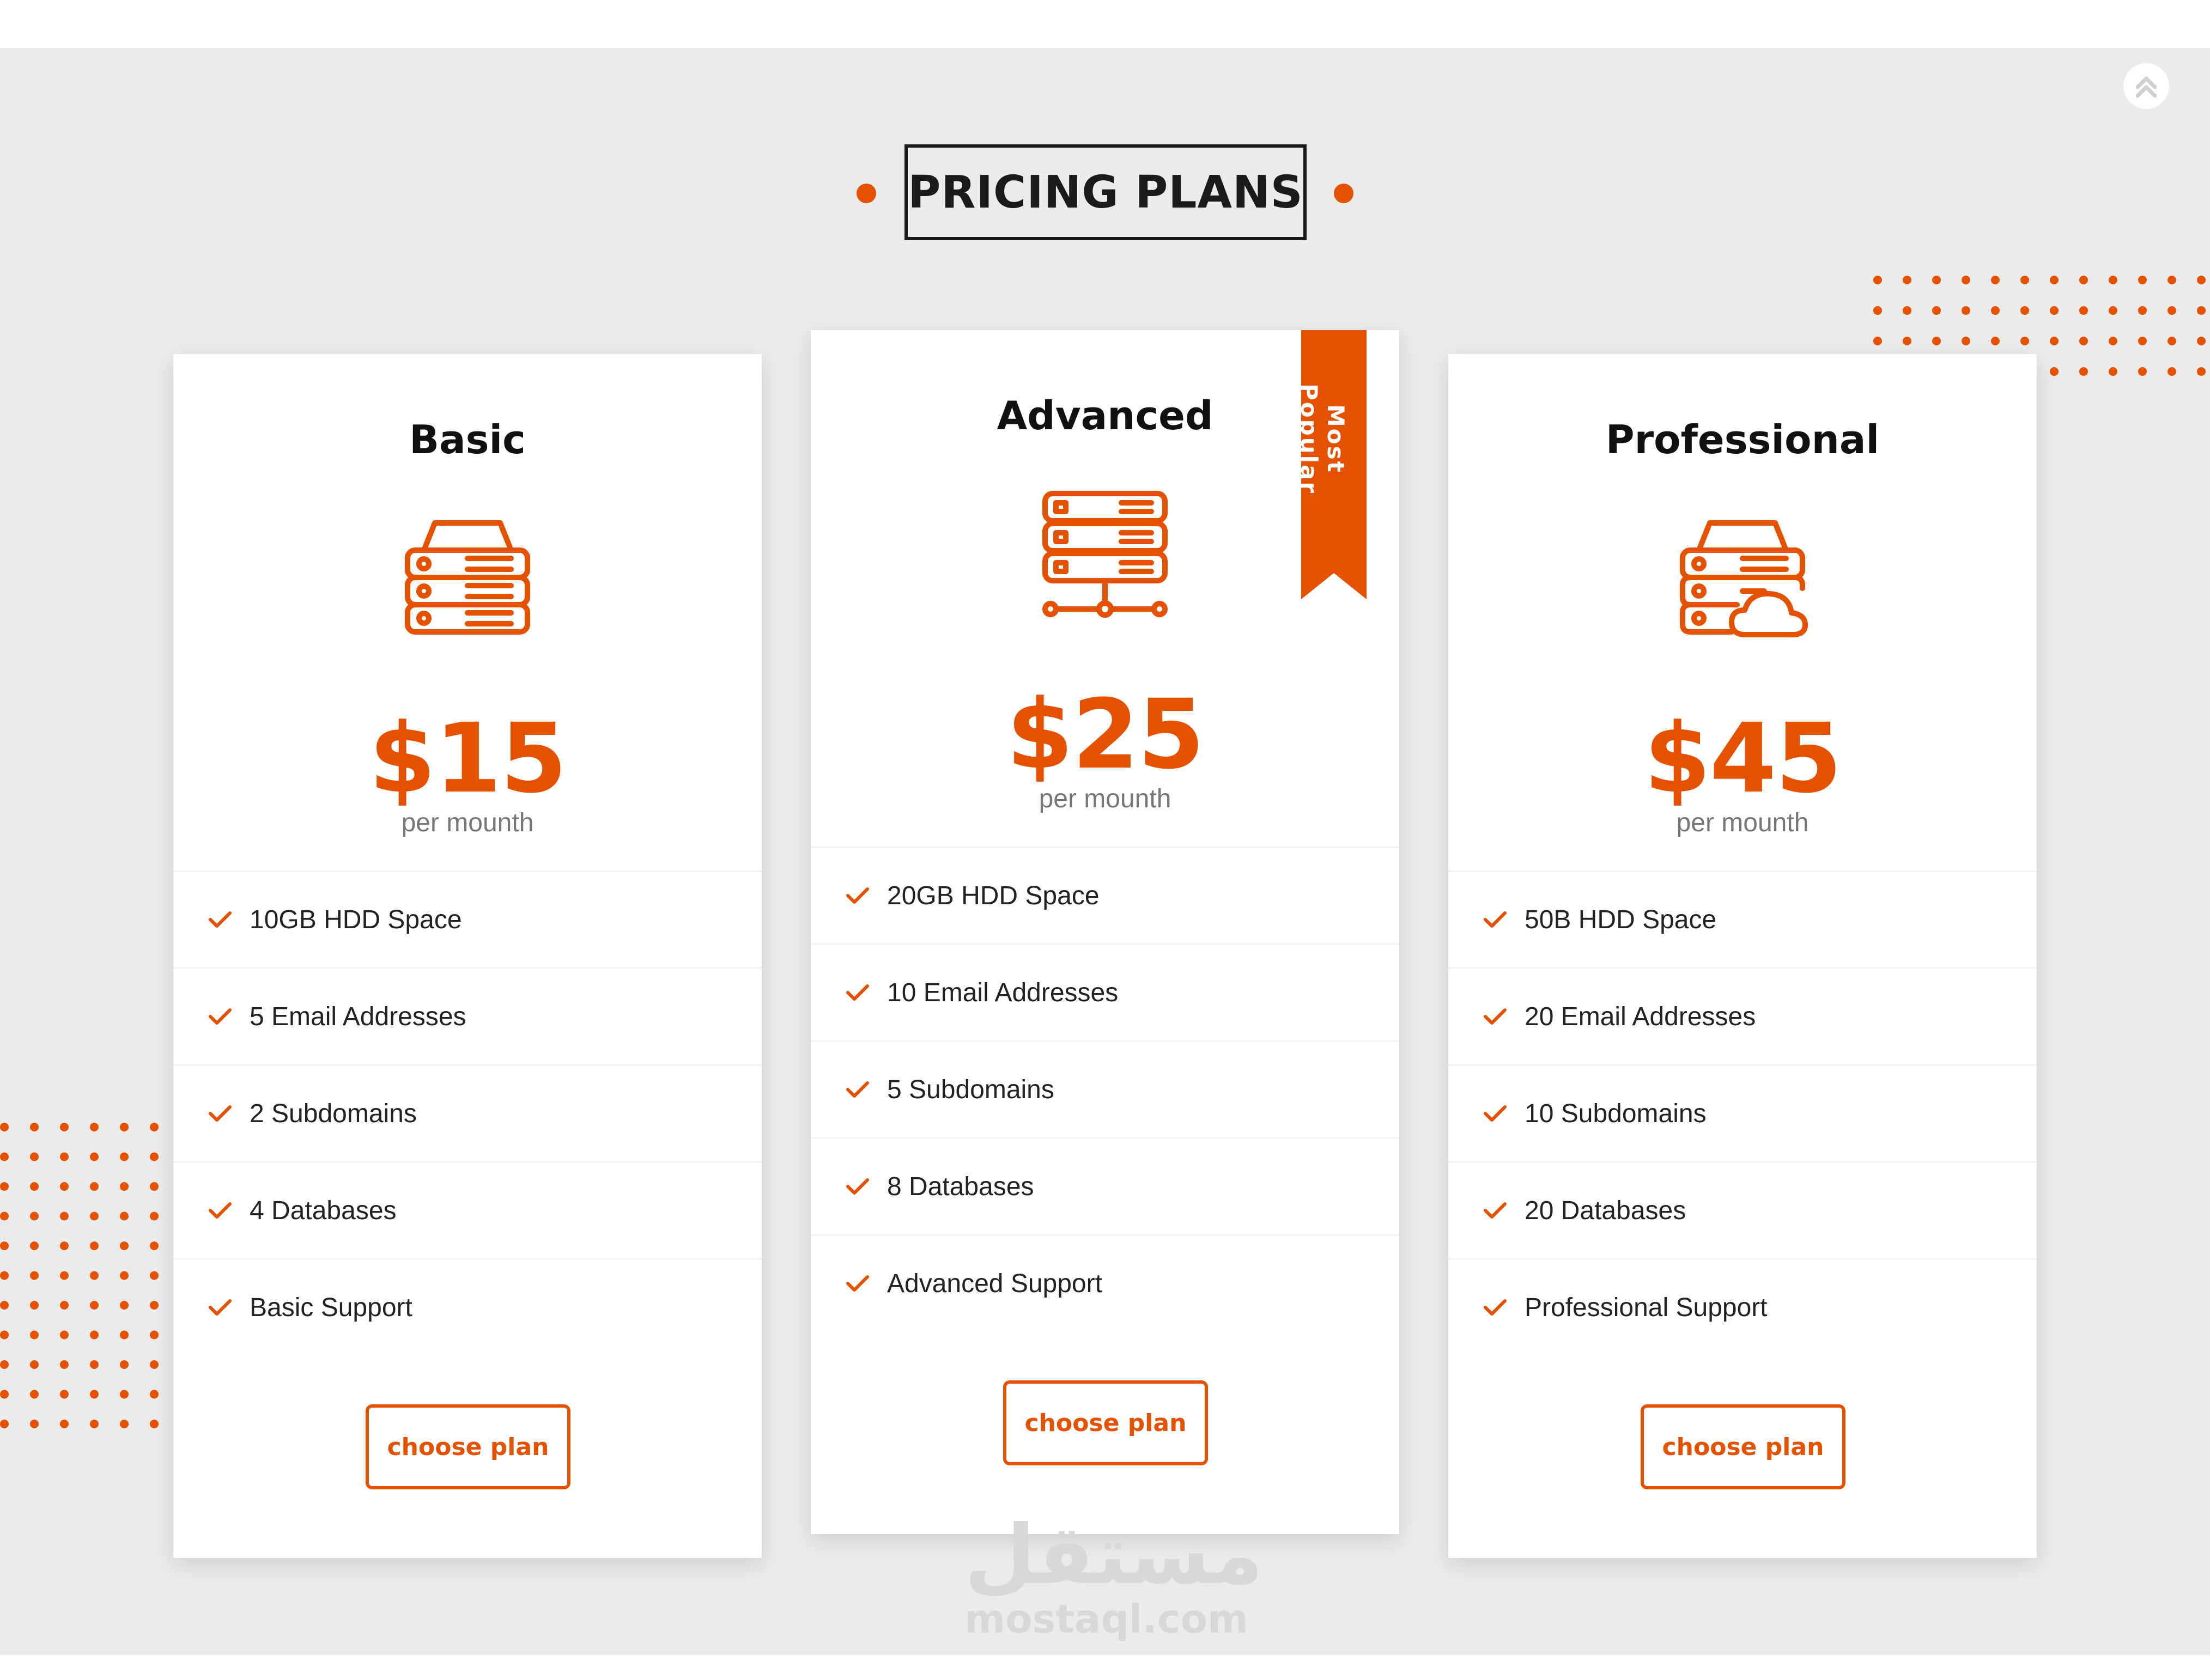  I want to click on feature-item: 10 Subdomains, so click(1742, 1112).